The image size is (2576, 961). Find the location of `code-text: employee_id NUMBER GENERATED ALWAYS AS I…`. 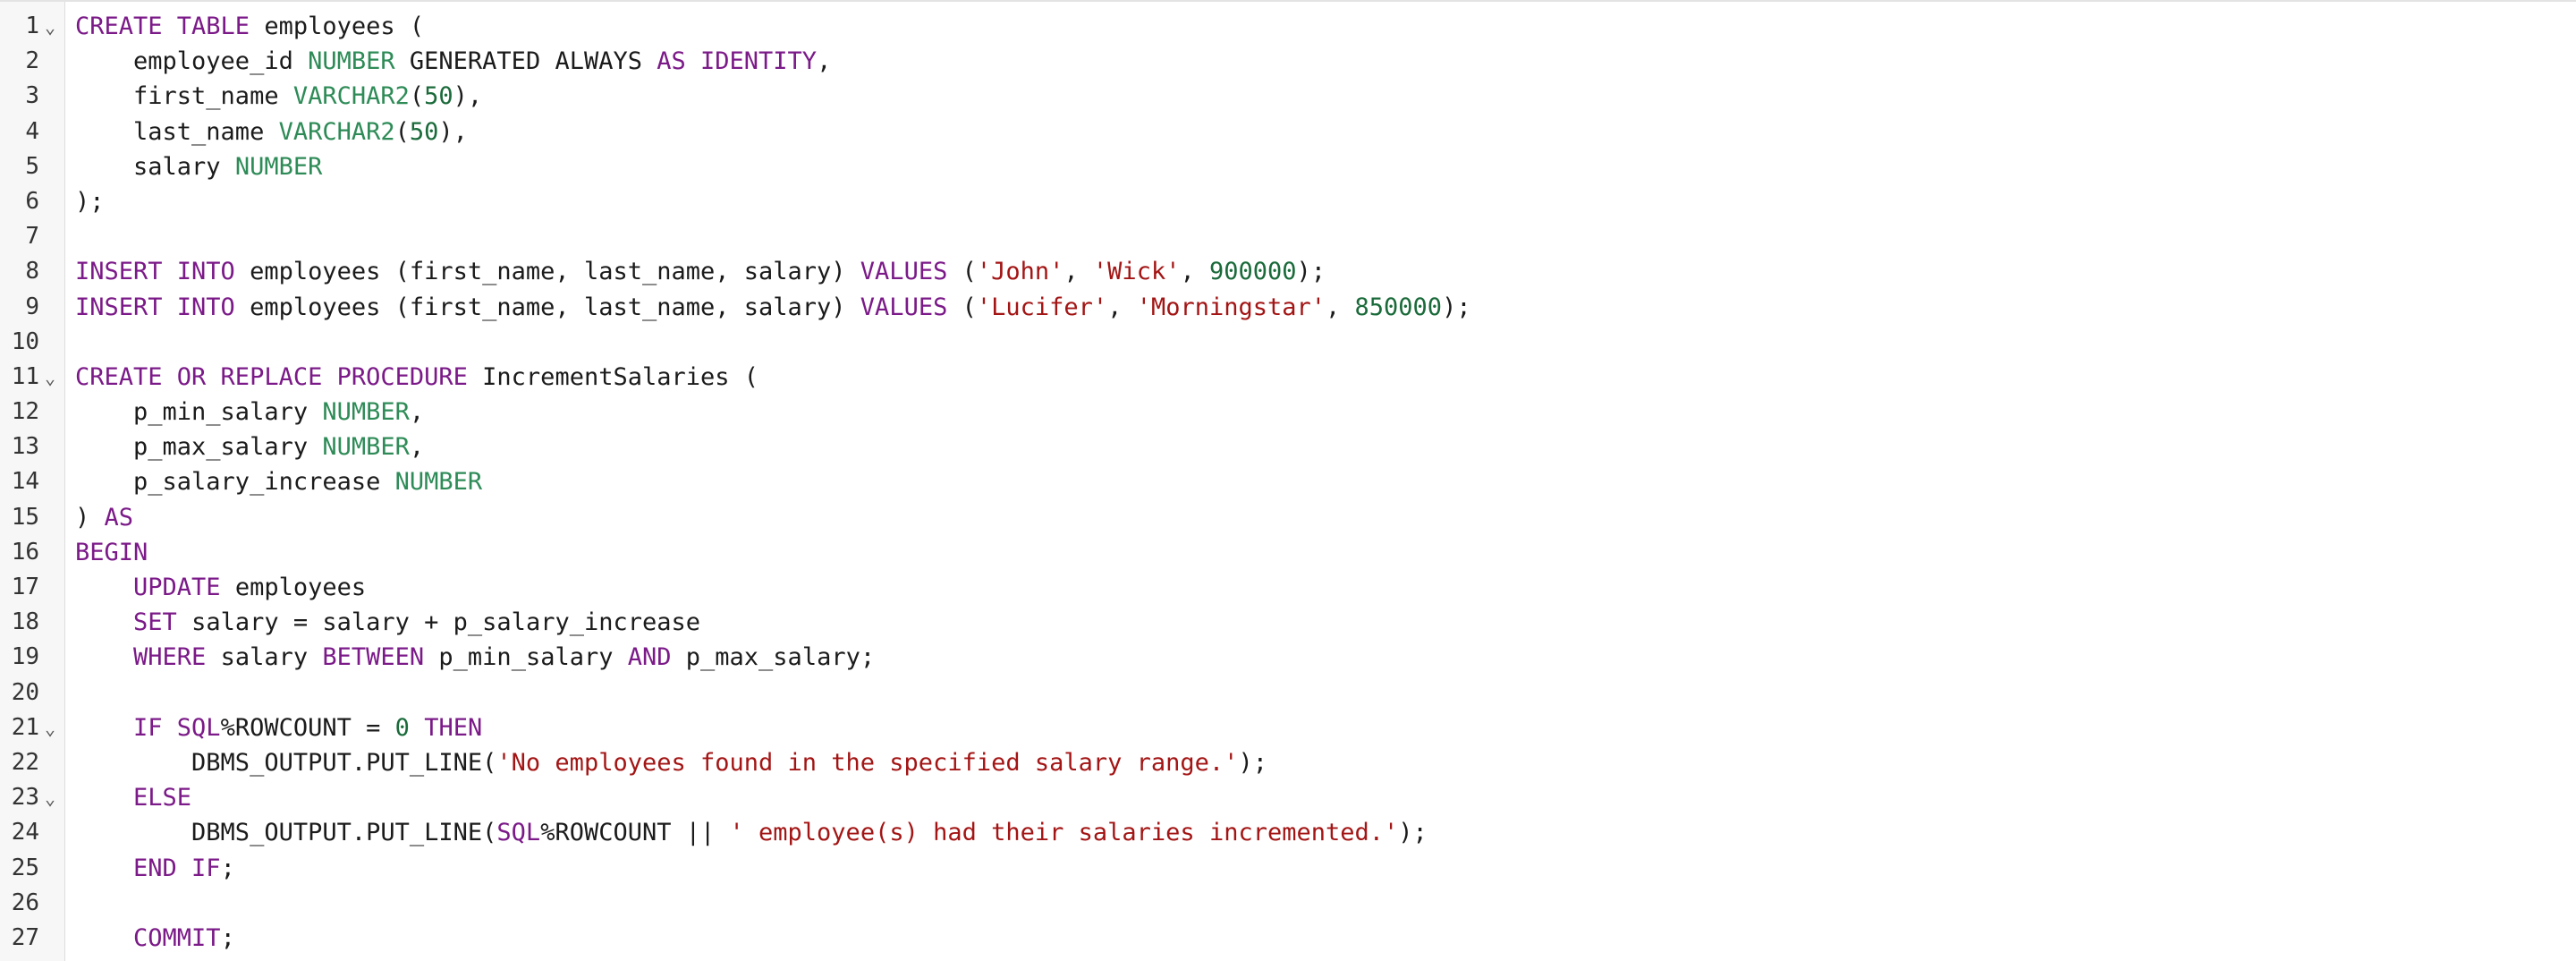

code-text: employee_id NUMBER GENERATED ALWAYS AS I… is located at coordinates (453, 61).